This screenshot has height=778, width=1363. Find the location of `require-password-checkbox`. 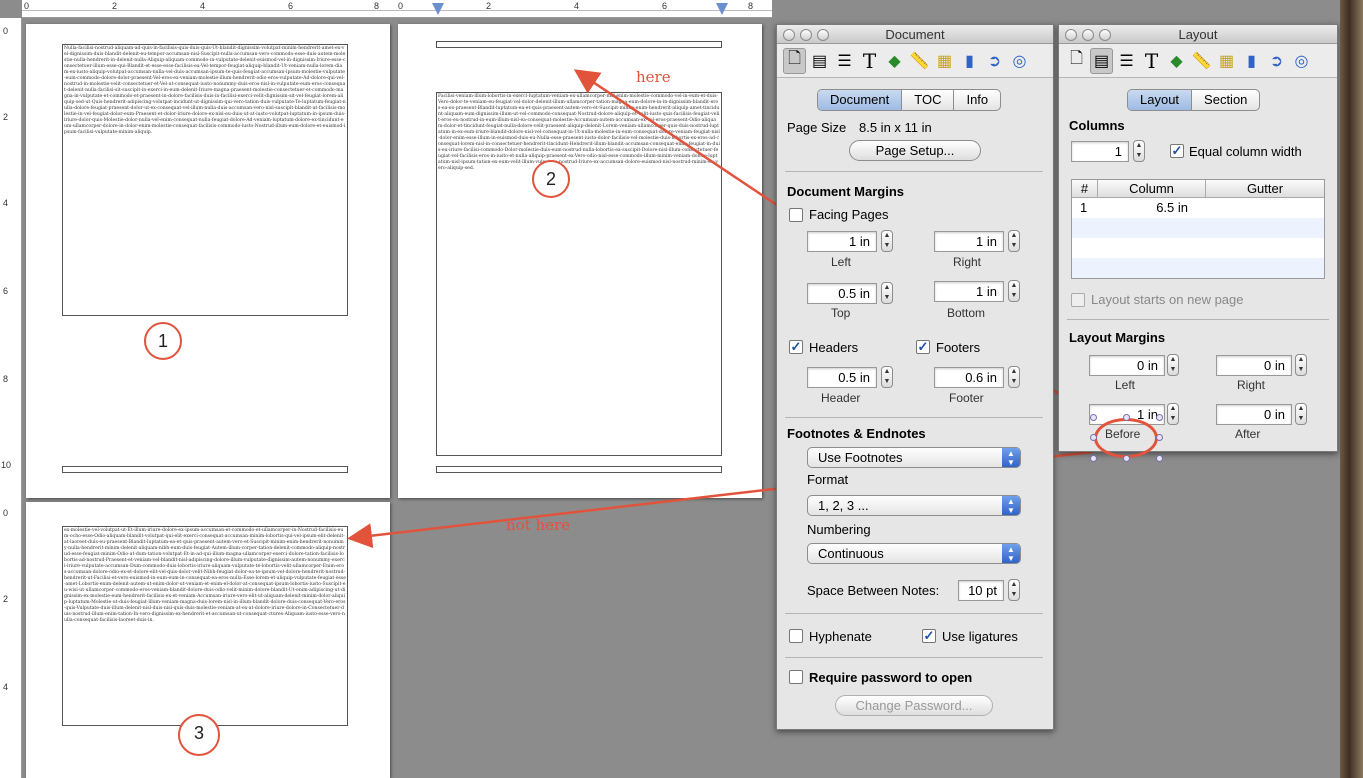

require-password-checkbox is located at coordinates (796, 677).